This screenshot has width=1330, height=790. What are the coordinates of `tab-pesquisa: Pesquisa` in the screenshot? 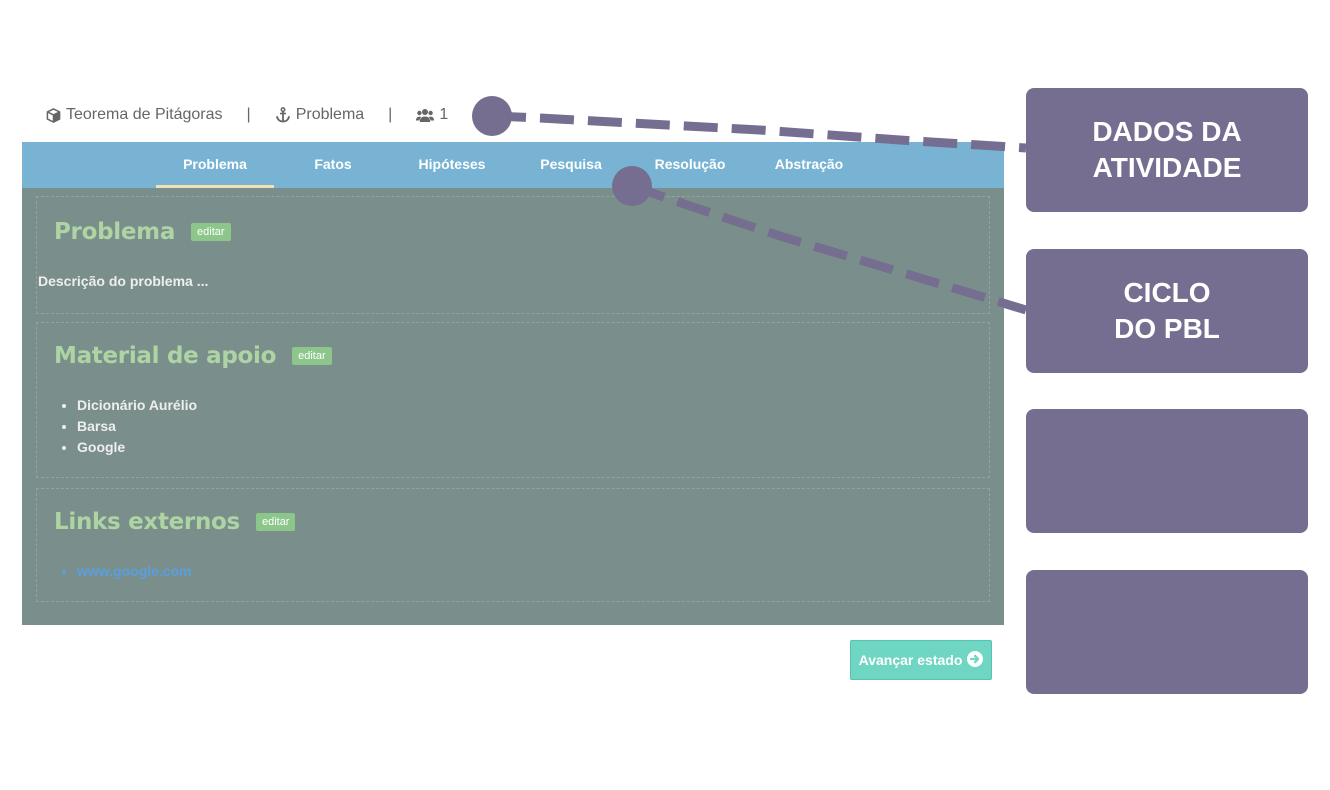 It's located at (571, 165).